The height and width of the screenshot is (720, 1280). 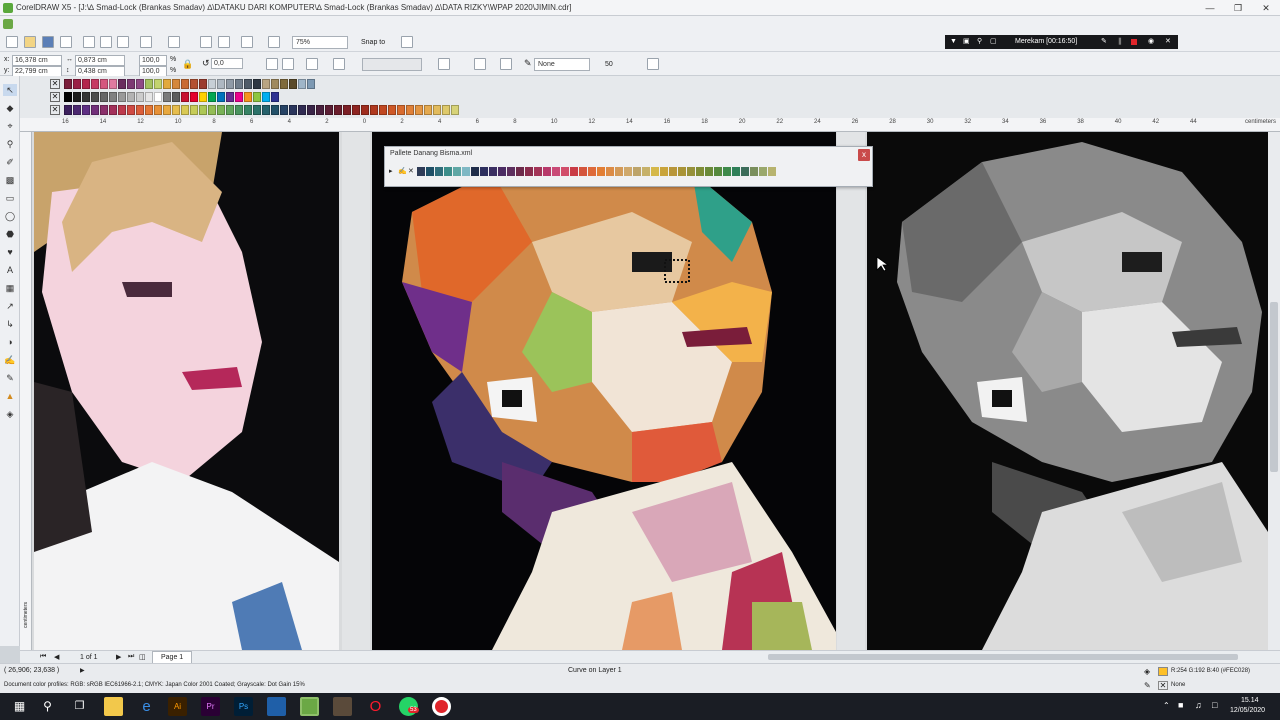 I want to click on basic-shapes-tool-icon: ♥, so click(x=10, y=252).